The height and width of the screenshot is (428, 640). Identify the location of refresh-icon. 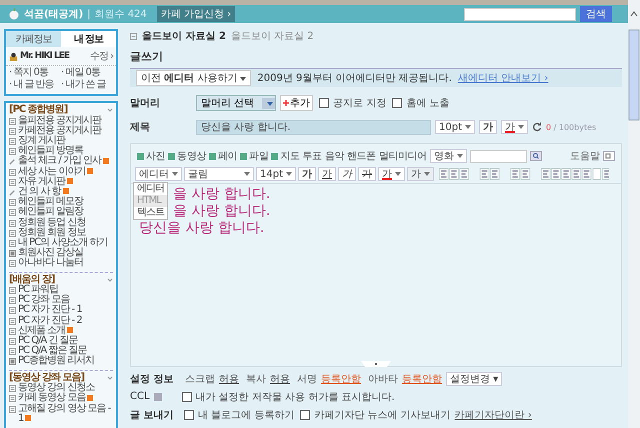
(537, 127).